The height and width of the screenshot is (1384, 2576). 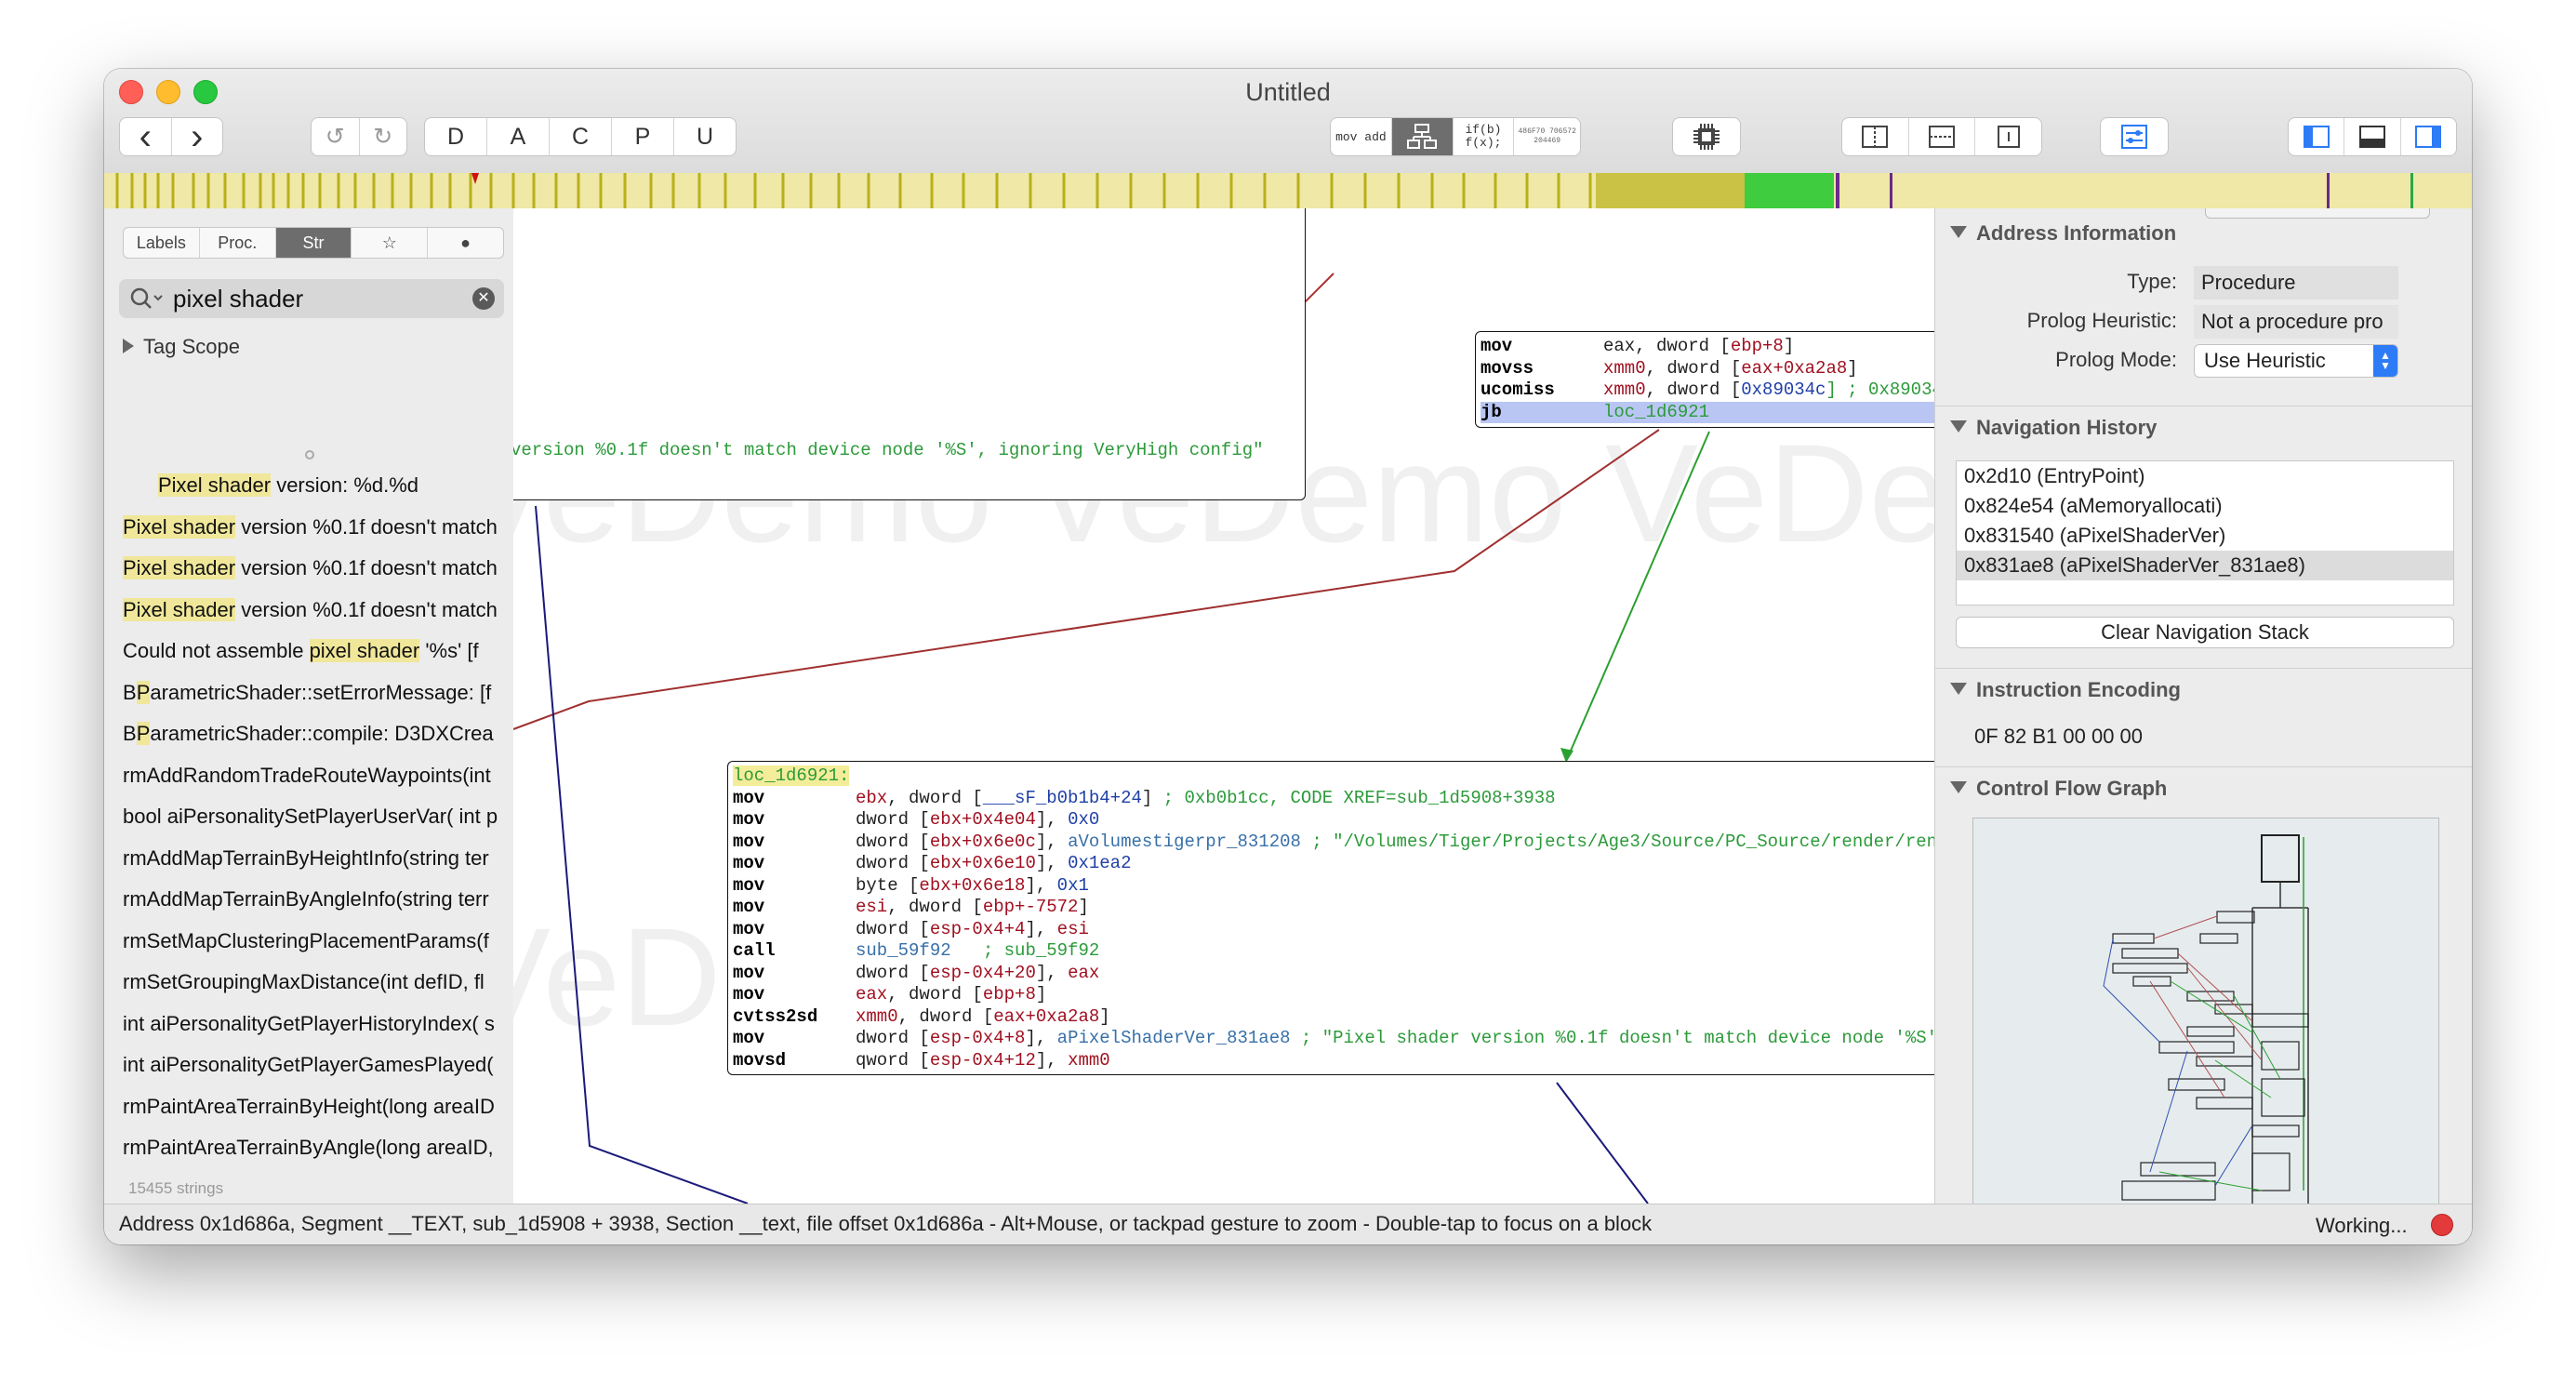 What do you see at coordinates (318, 651) in the screenshot?
I see `string-row: Could not assemble pixel shader '%s' [f` at bounding box center [318, 651].